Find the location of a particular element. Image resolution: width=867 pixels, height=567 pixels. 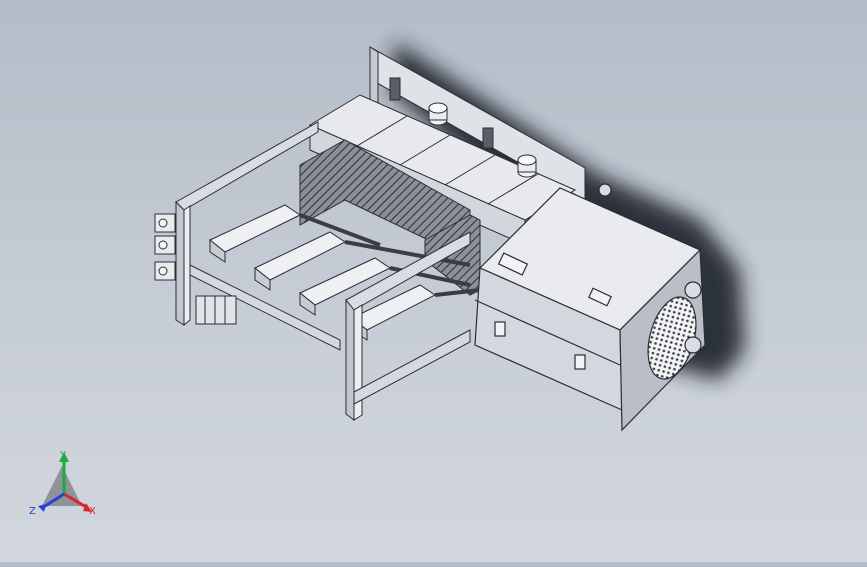

triad-y-label: Y is located at coordinates (63, 455).